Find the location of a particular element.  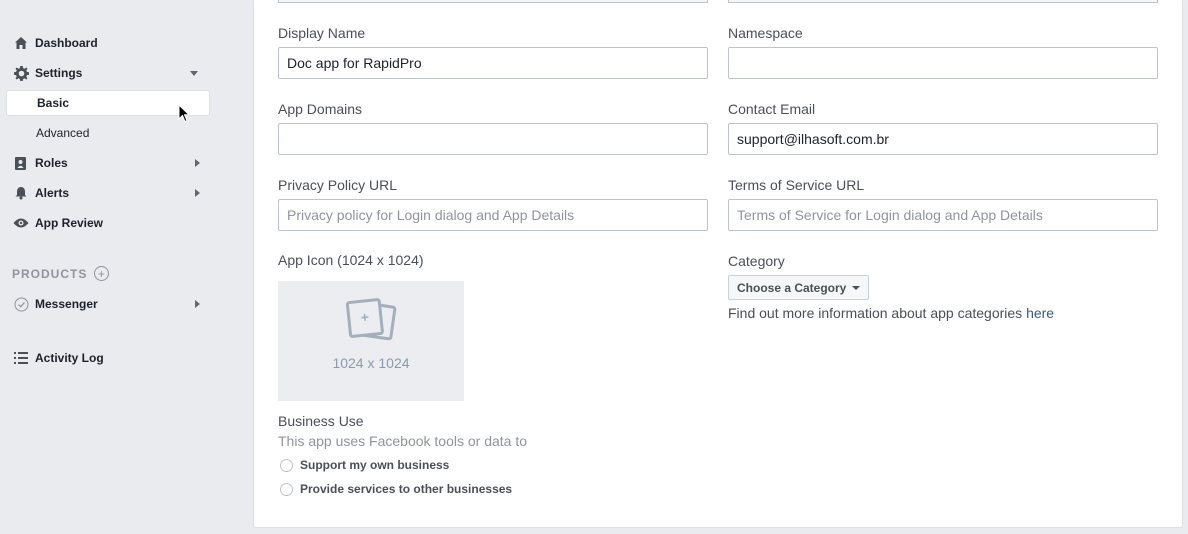

category-label: Category is located at coordinates (756, 261).